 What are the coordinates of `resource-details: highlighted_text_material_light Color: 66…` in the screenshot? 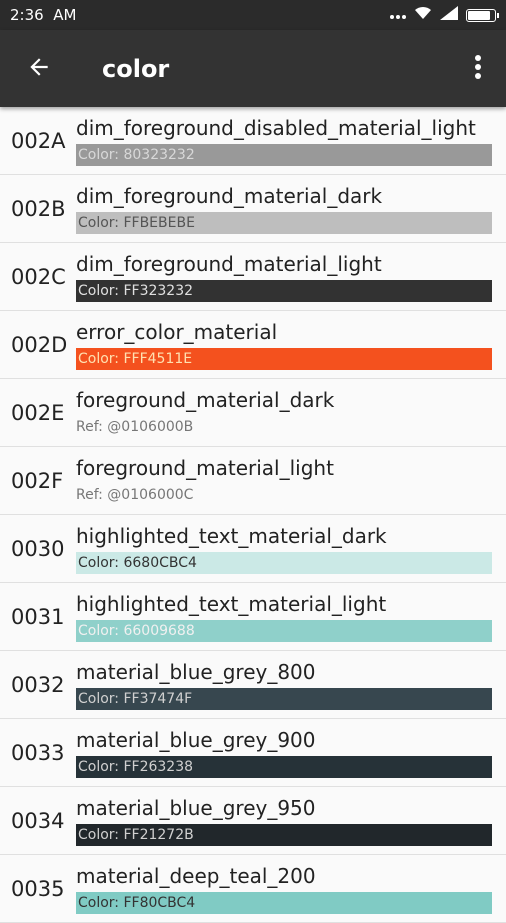 It's located at (291, 616).